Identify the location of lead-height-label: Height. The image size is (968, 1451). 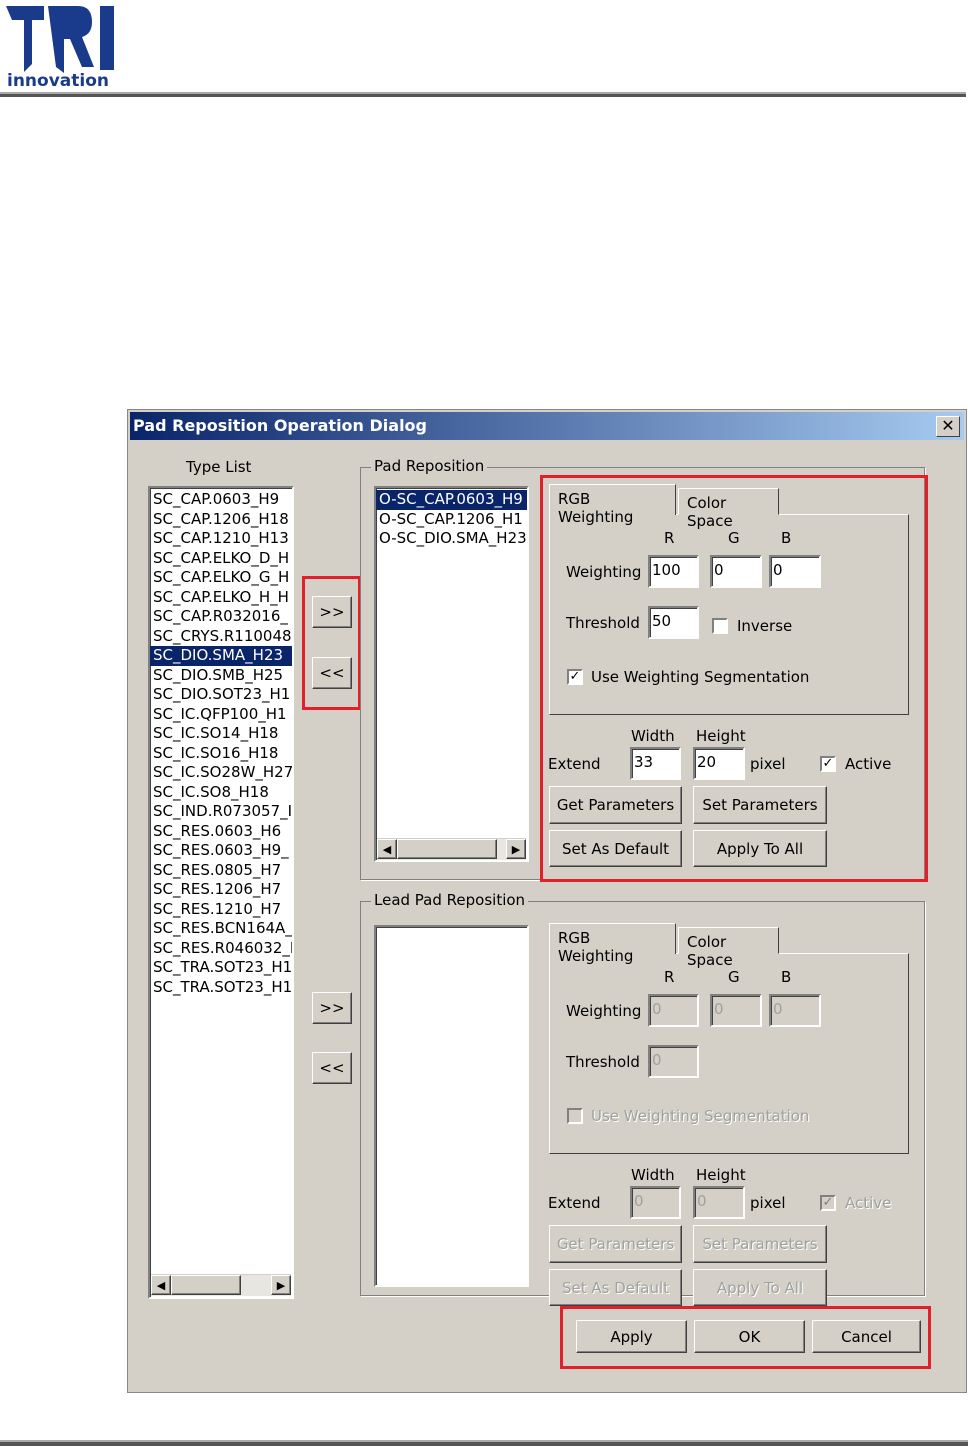
(721, 1175).